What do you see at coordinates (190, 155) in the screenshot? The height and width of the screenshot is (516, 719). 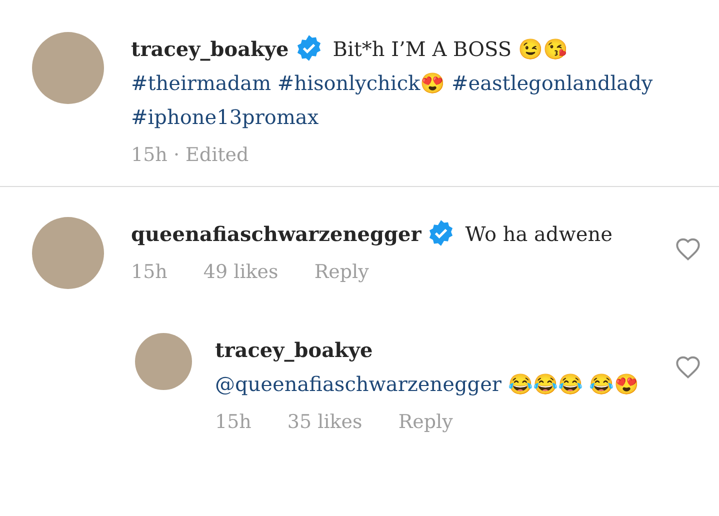 I see `post-time: 15h · Edited` at bounding box center [190, 155].